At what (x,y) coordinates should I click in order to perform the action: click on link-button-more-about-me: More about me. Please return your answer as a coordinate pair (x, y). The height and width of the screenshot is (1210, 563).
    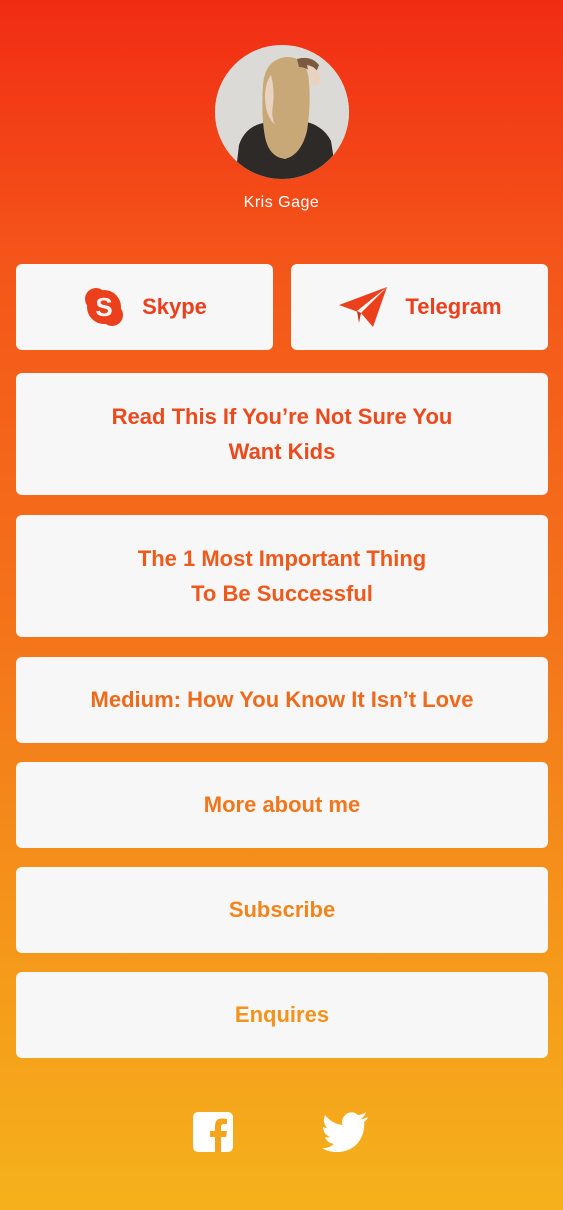
    Looking at the image, I should click on (282, 805).